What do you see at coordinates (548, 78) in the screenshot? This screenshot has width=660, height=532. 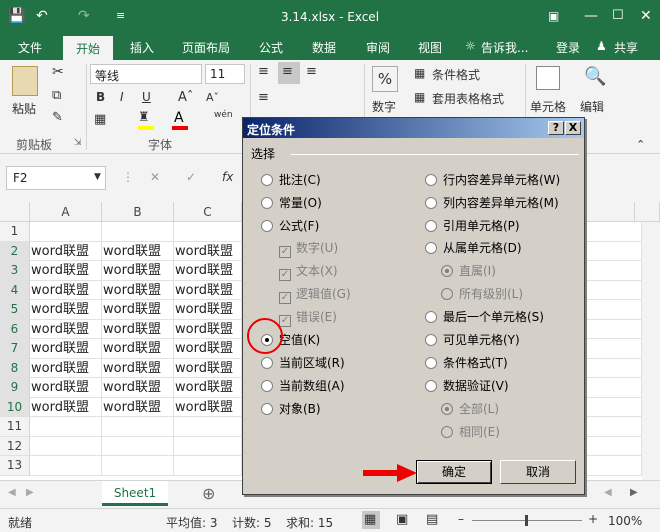 I see `cells-icon` at bounding box center [548, 78].